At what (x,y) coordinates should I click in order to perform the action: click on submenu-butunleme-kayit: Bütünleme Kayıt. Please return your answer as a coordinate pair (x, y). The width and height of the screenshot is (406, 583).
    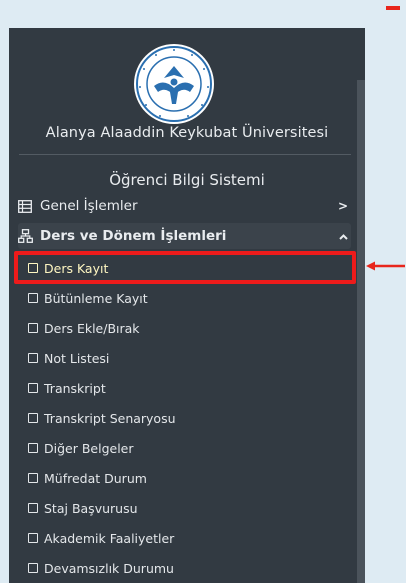
    Looking at the image, I should click on (190, 298).